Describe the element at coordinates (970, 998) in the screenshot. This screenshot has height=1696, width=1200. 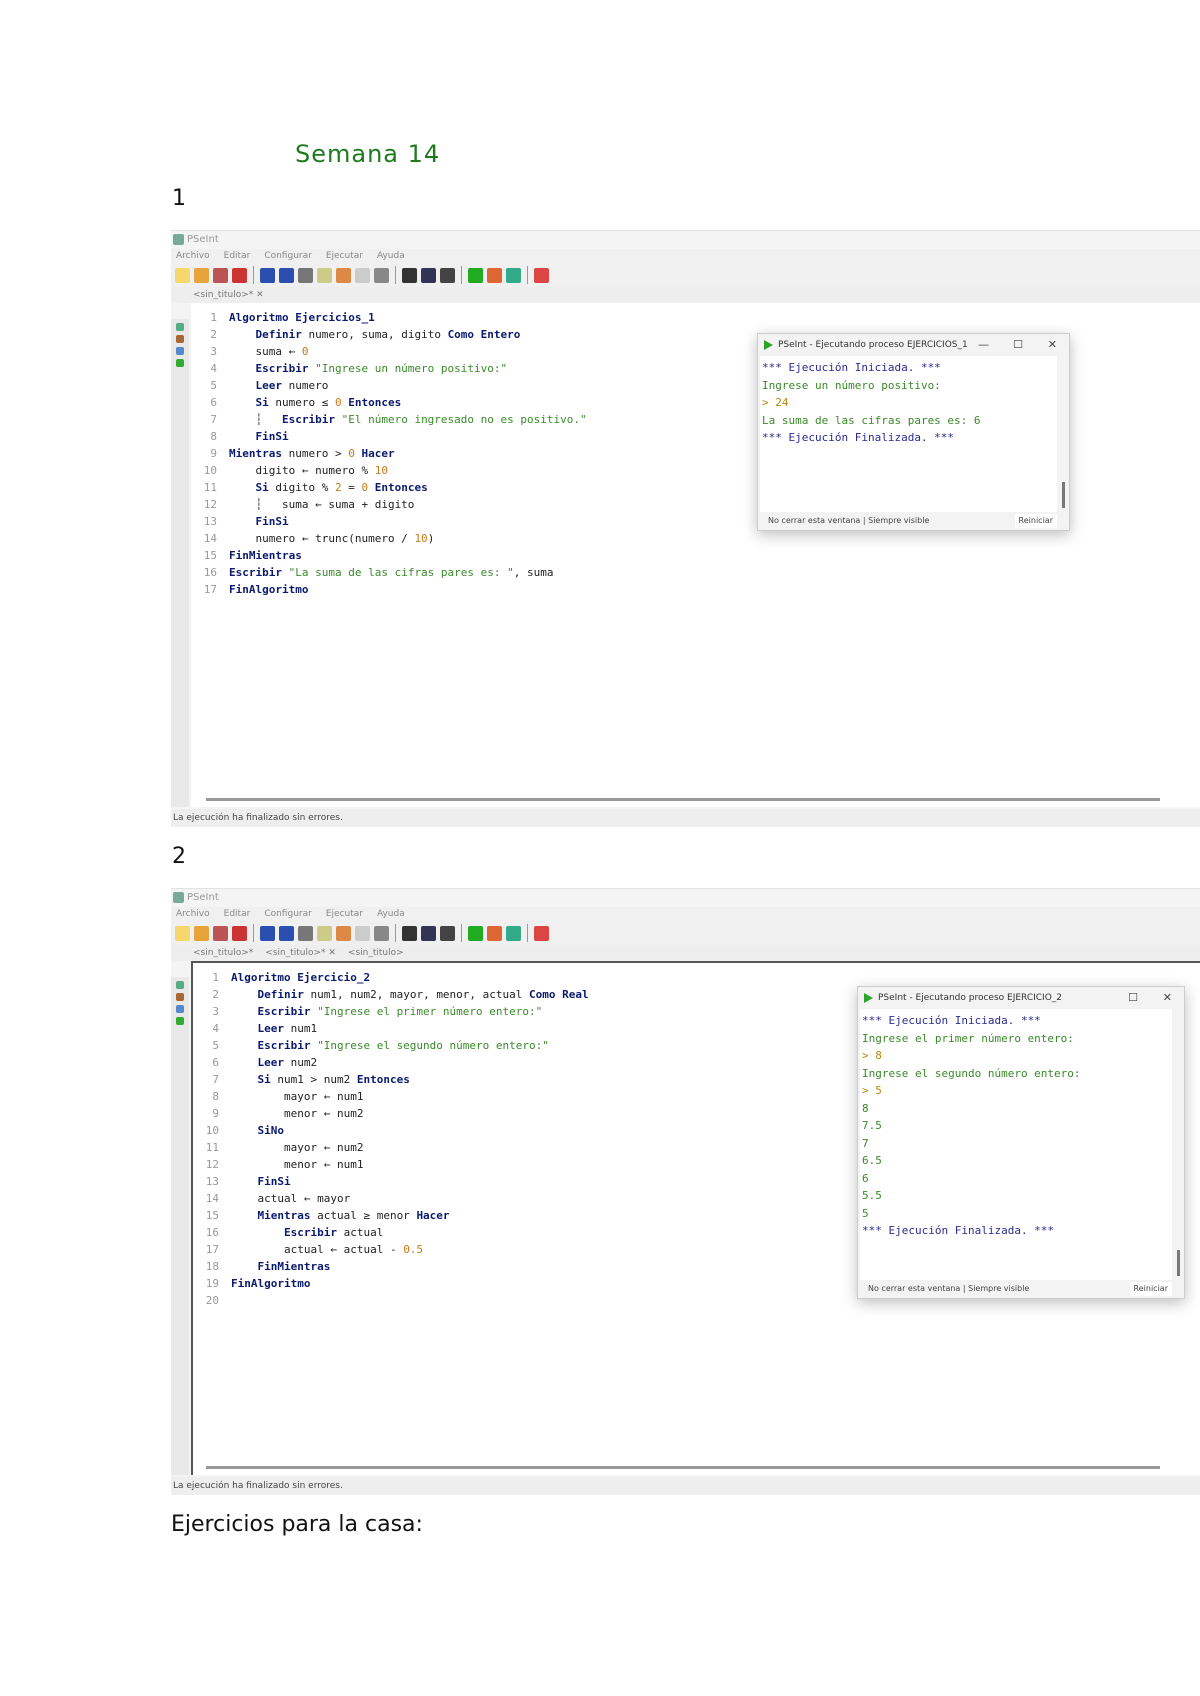
I see `console-title: PSeInt - Ejecutando proceso EJERCICIO_2` at that location.